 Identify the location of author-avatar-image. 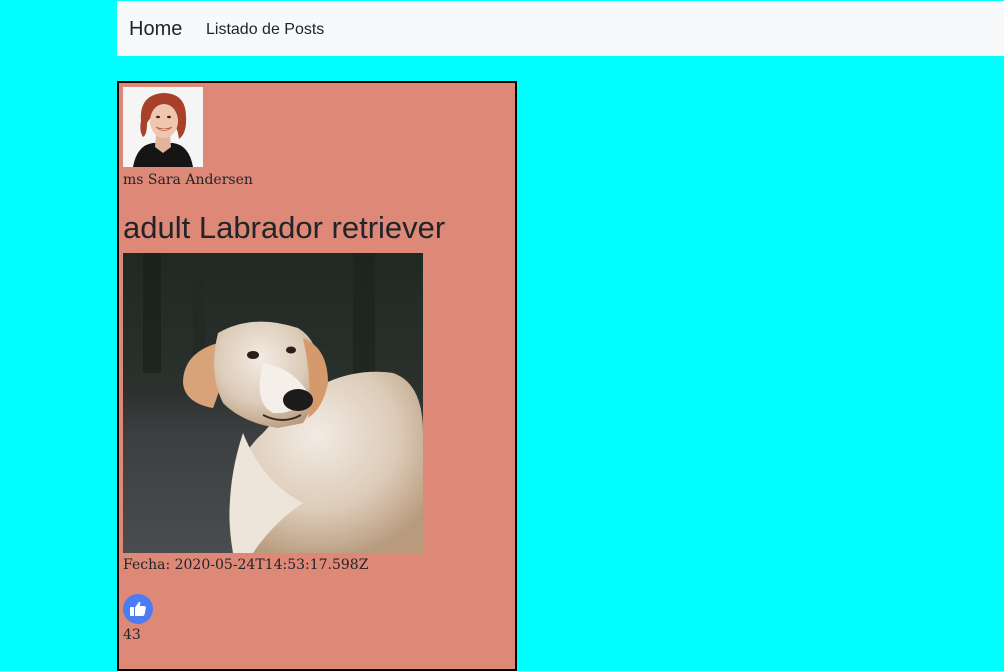
(163, 127).